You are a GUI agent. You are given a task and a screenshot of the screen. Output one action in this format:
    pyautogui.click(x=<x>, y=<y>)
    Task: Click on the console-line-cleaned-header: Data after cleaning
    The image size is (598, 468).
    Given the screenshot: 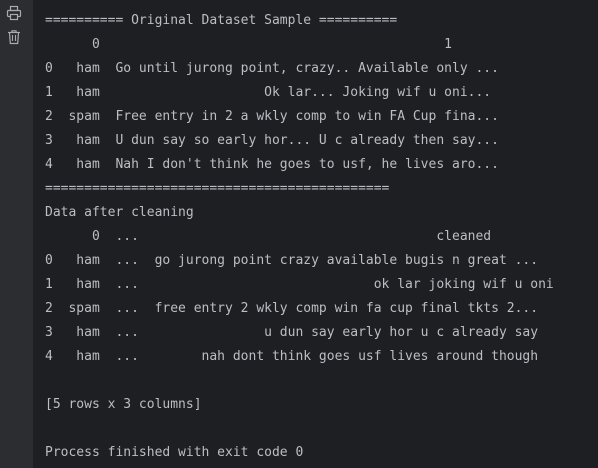 What is the action you would take?
    pyautogui.click(x=119, y=212)
    